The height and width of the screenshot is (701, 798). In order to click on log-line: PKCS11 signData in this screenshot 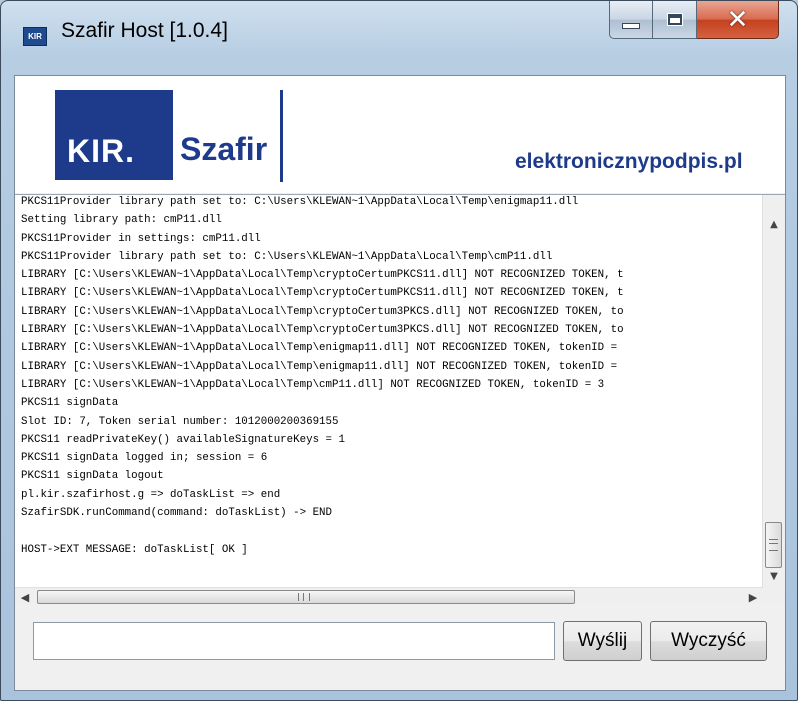, I will do `click(70, 403)`.